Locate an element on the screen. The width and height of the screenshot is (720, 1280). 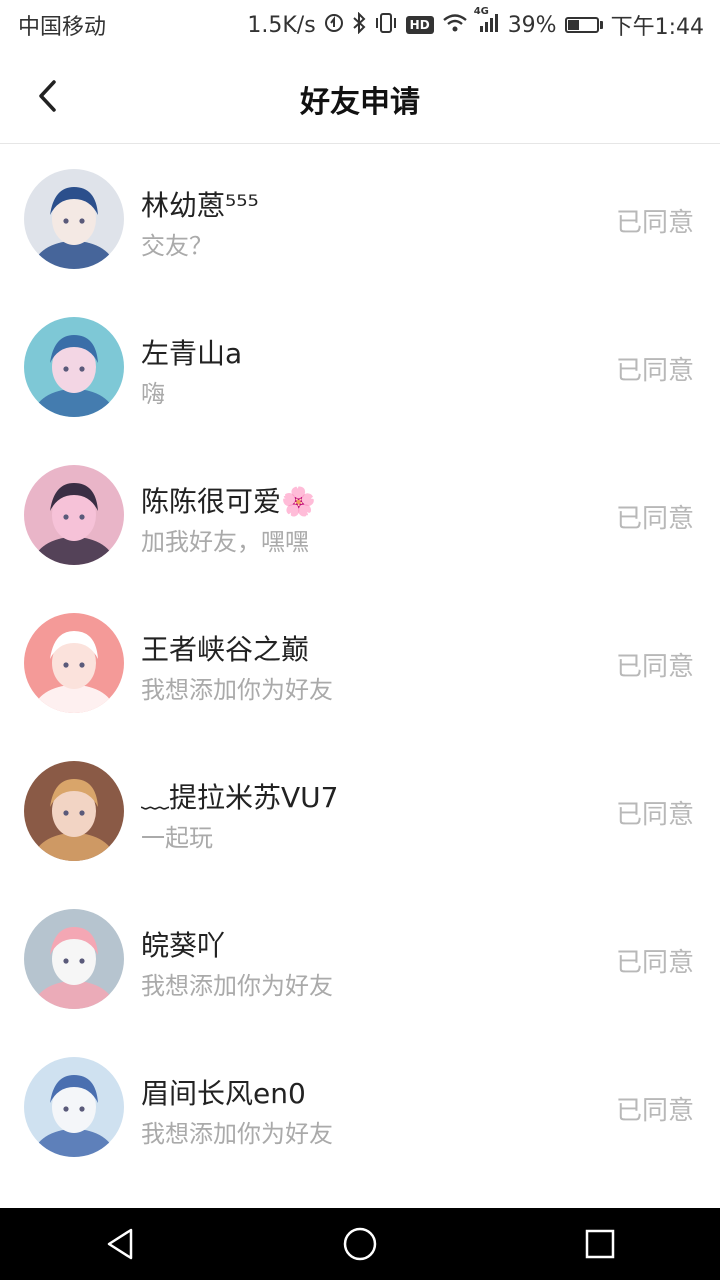
network-speed: 1.5K/s is located at coordinates (281, 25).